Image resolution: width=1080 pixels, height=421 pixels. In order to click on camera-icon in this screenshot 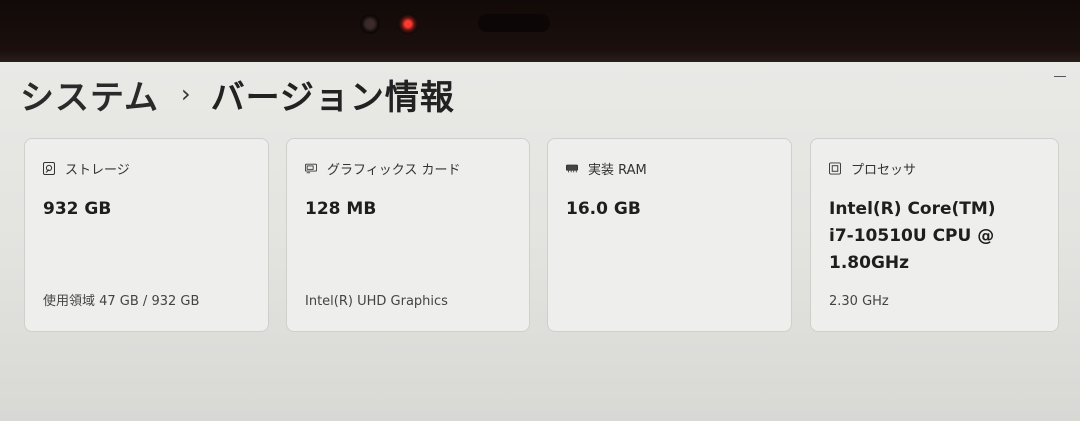, I will do `click(370, 24)`.